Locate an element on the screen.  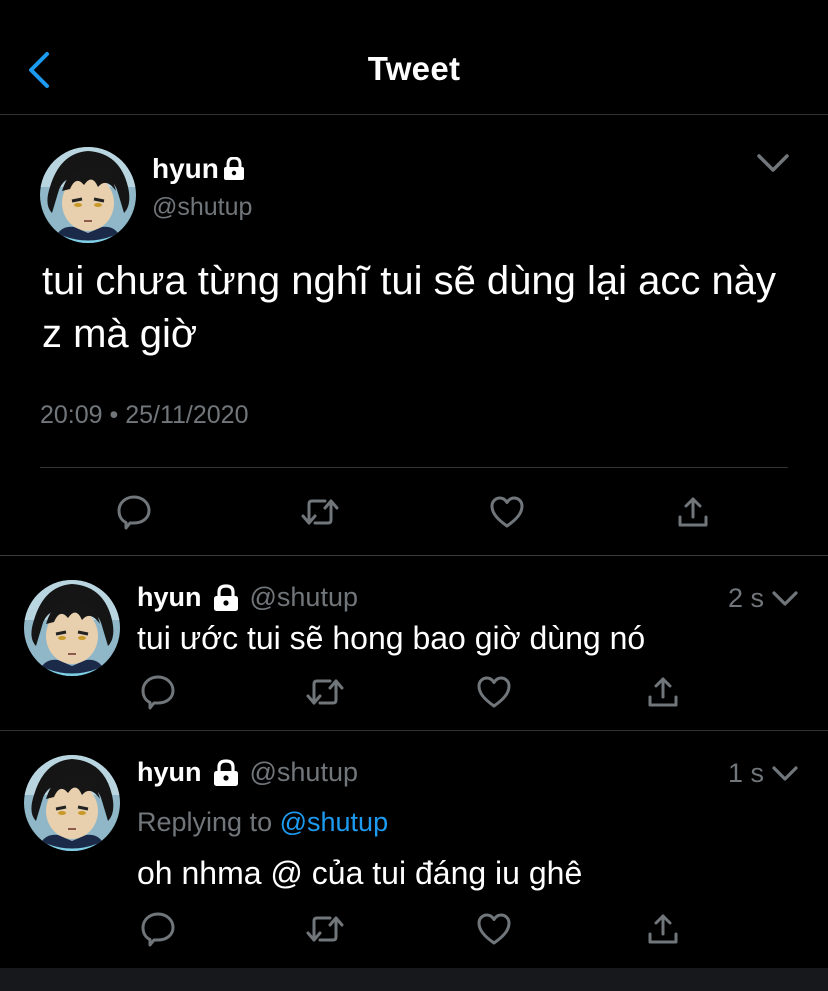
divider is located at coordinates (414, 467).